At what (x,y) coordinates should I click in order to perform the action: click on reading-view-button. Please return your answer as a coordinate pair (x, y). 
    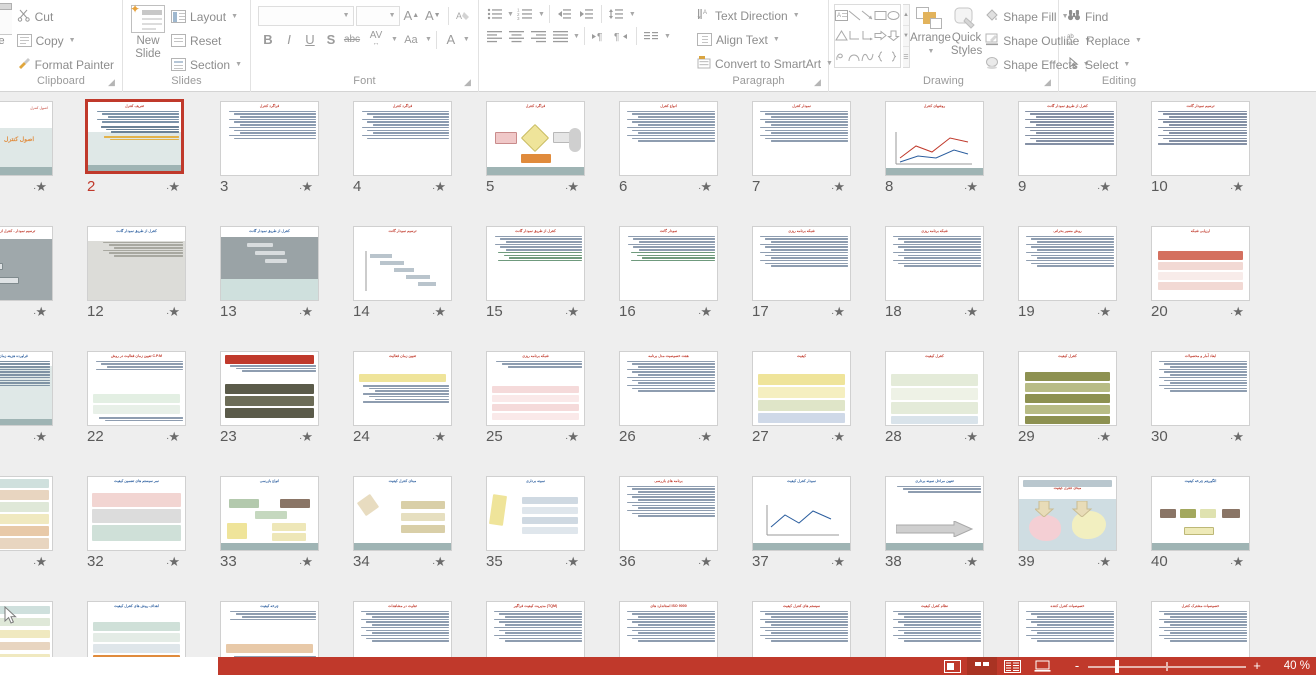
    Looking at the image, I should click on (1012, 666).